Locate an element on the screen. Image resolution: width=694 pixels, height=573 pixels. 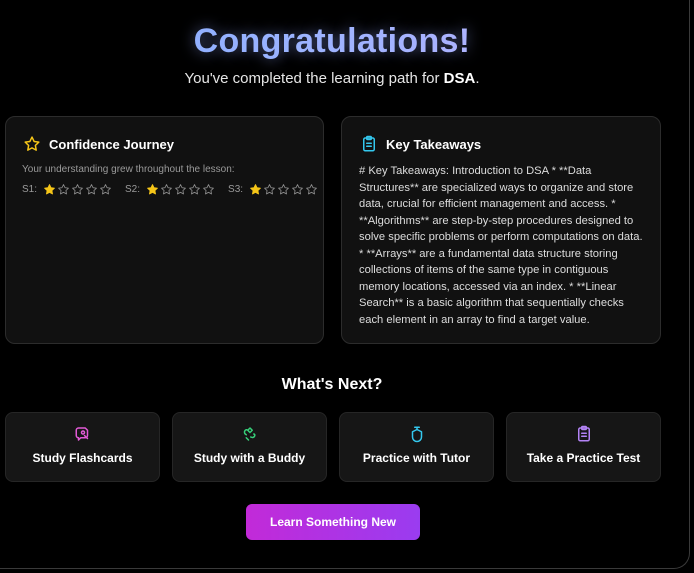
action-label: Study Flashcards is located at coordinates (82, 458).